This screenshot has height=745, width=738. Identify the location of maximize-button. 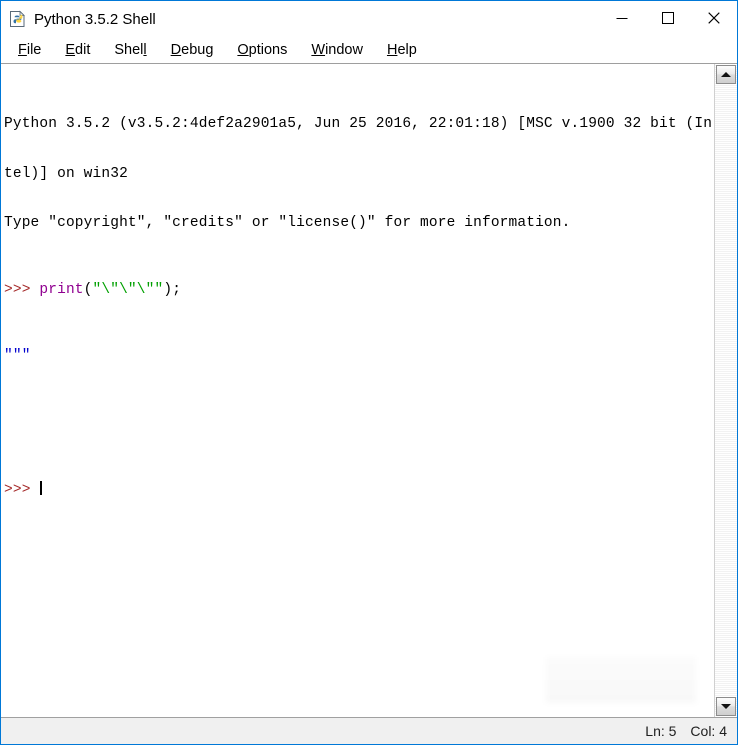
(668, 19).